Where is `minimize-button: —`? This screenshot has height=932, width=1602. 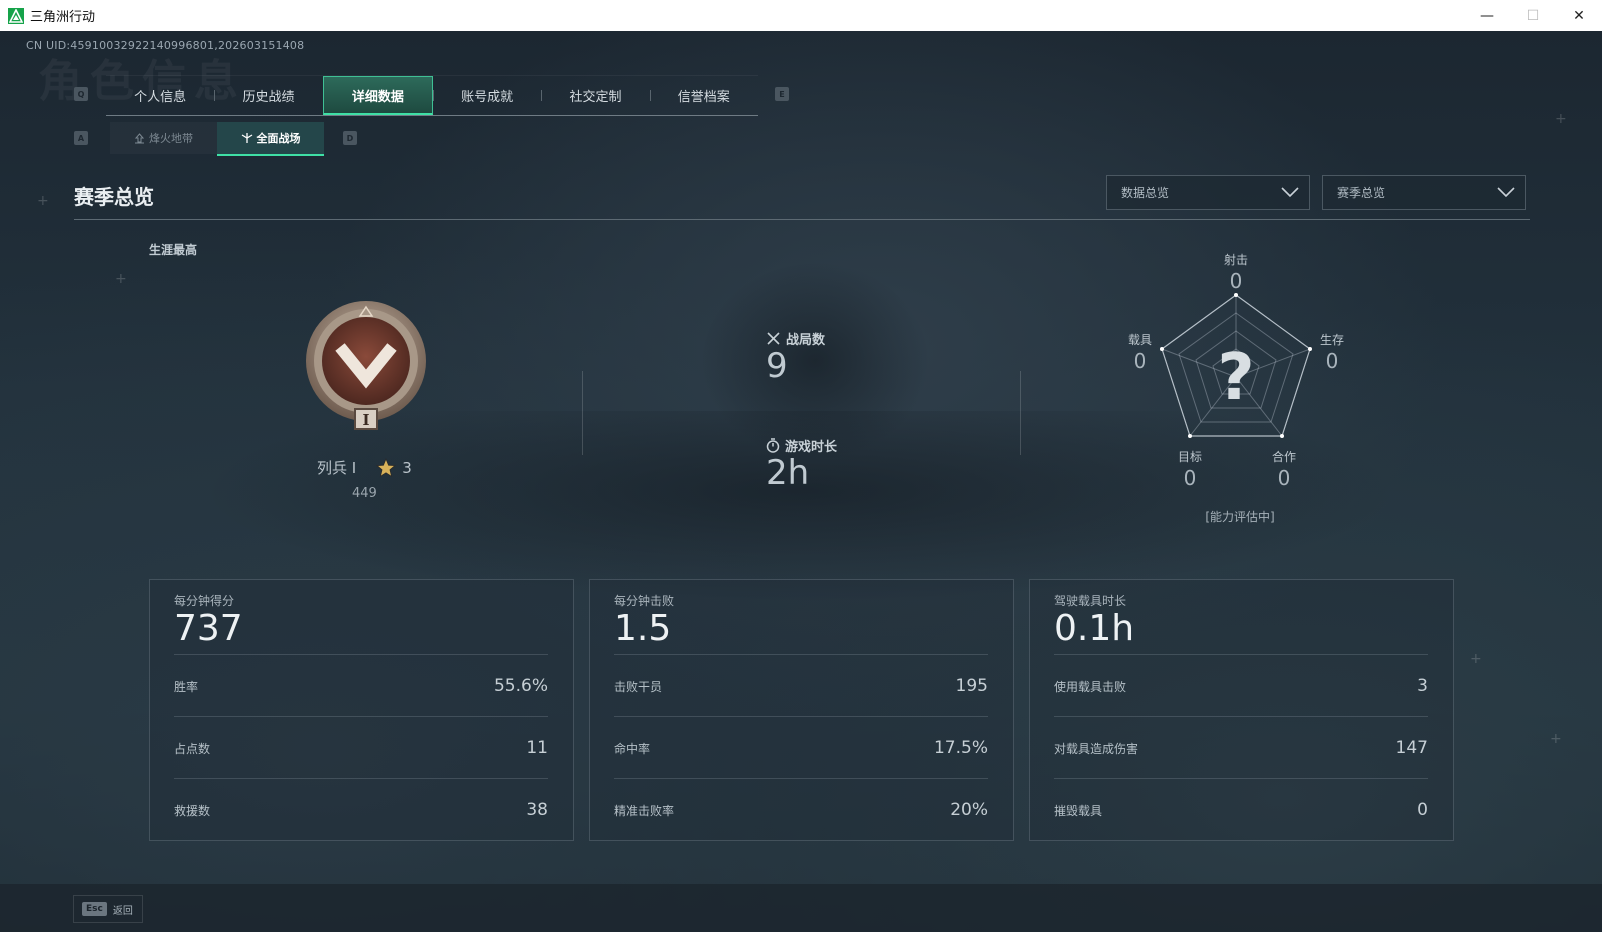 minimize-button: — is located at coordinates (1487, 15).